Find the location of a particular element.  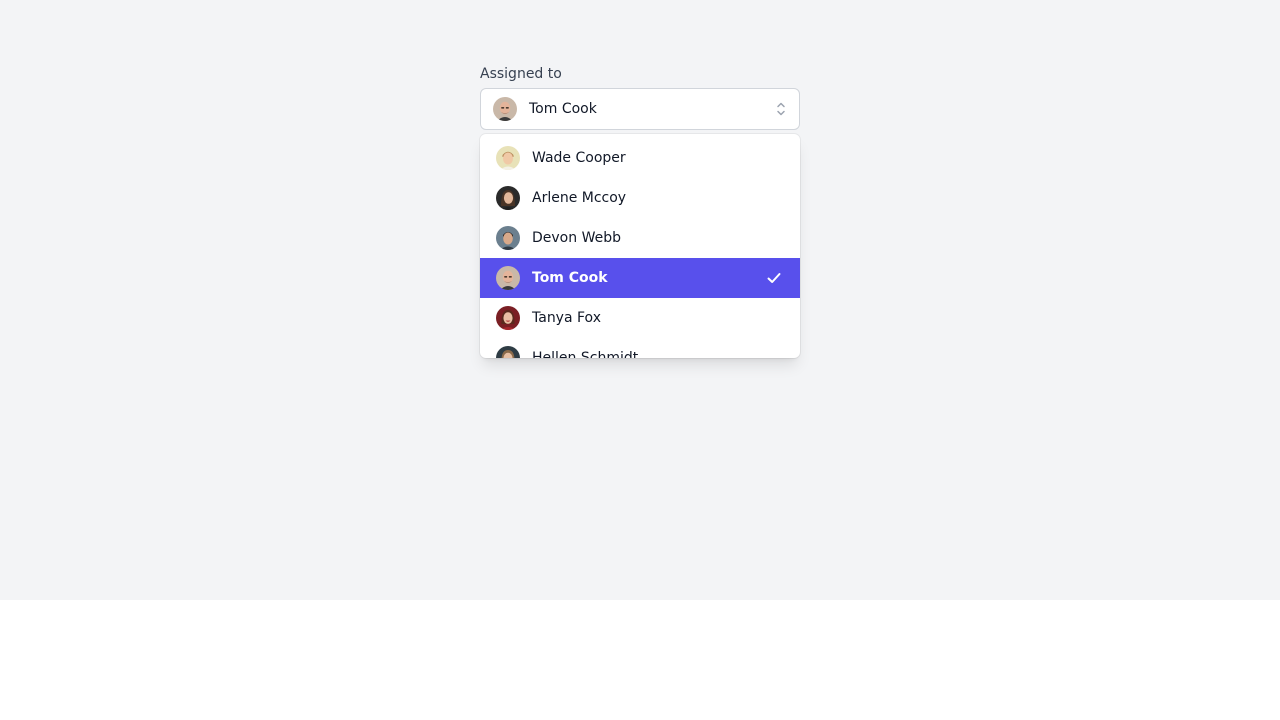

selected-value: Tom Cook is located at coordinates (563, 109).